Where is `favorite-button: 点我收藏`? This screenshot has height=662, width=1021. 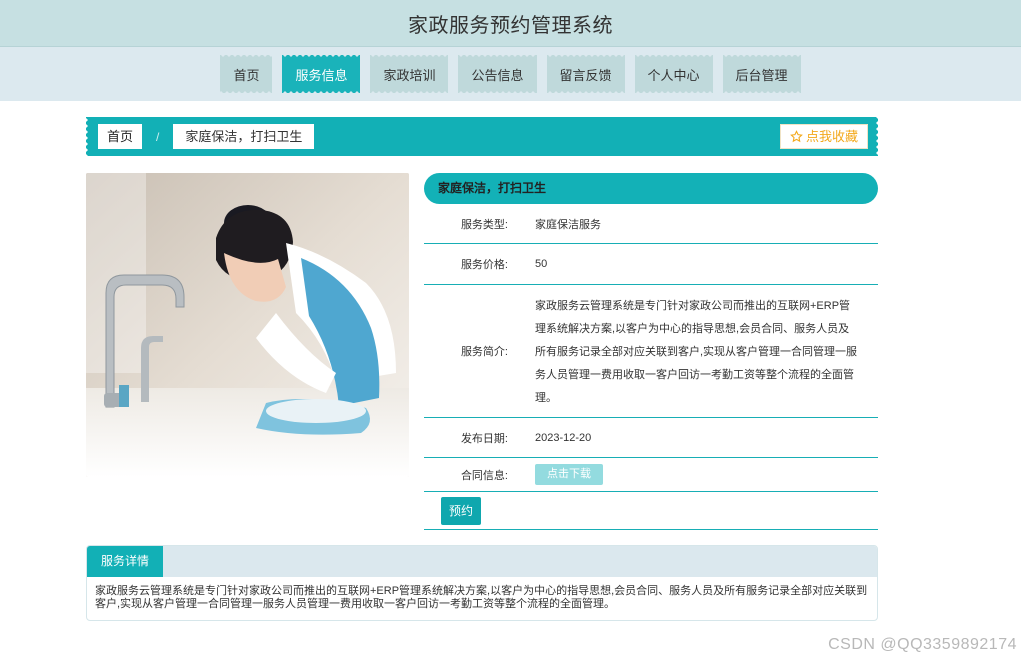
favorite-button: 点我收藏 is located at coordinates (823, 136).